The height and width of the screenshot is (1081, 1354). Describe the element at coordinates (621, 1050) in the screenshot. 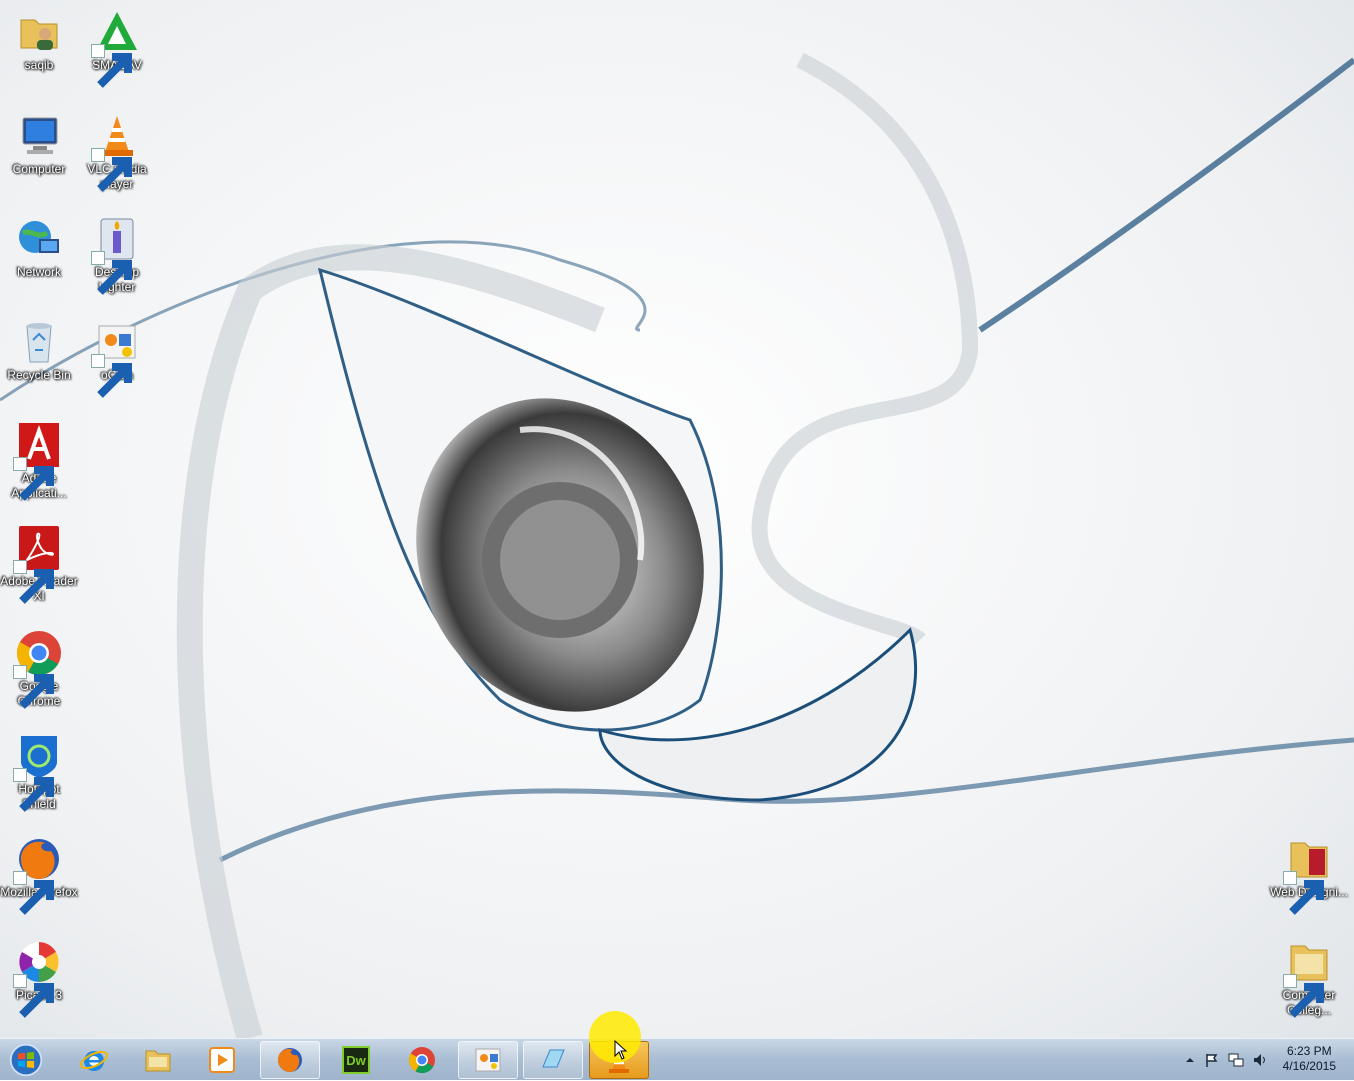

I see `mouse-cursor-icon` at that location.